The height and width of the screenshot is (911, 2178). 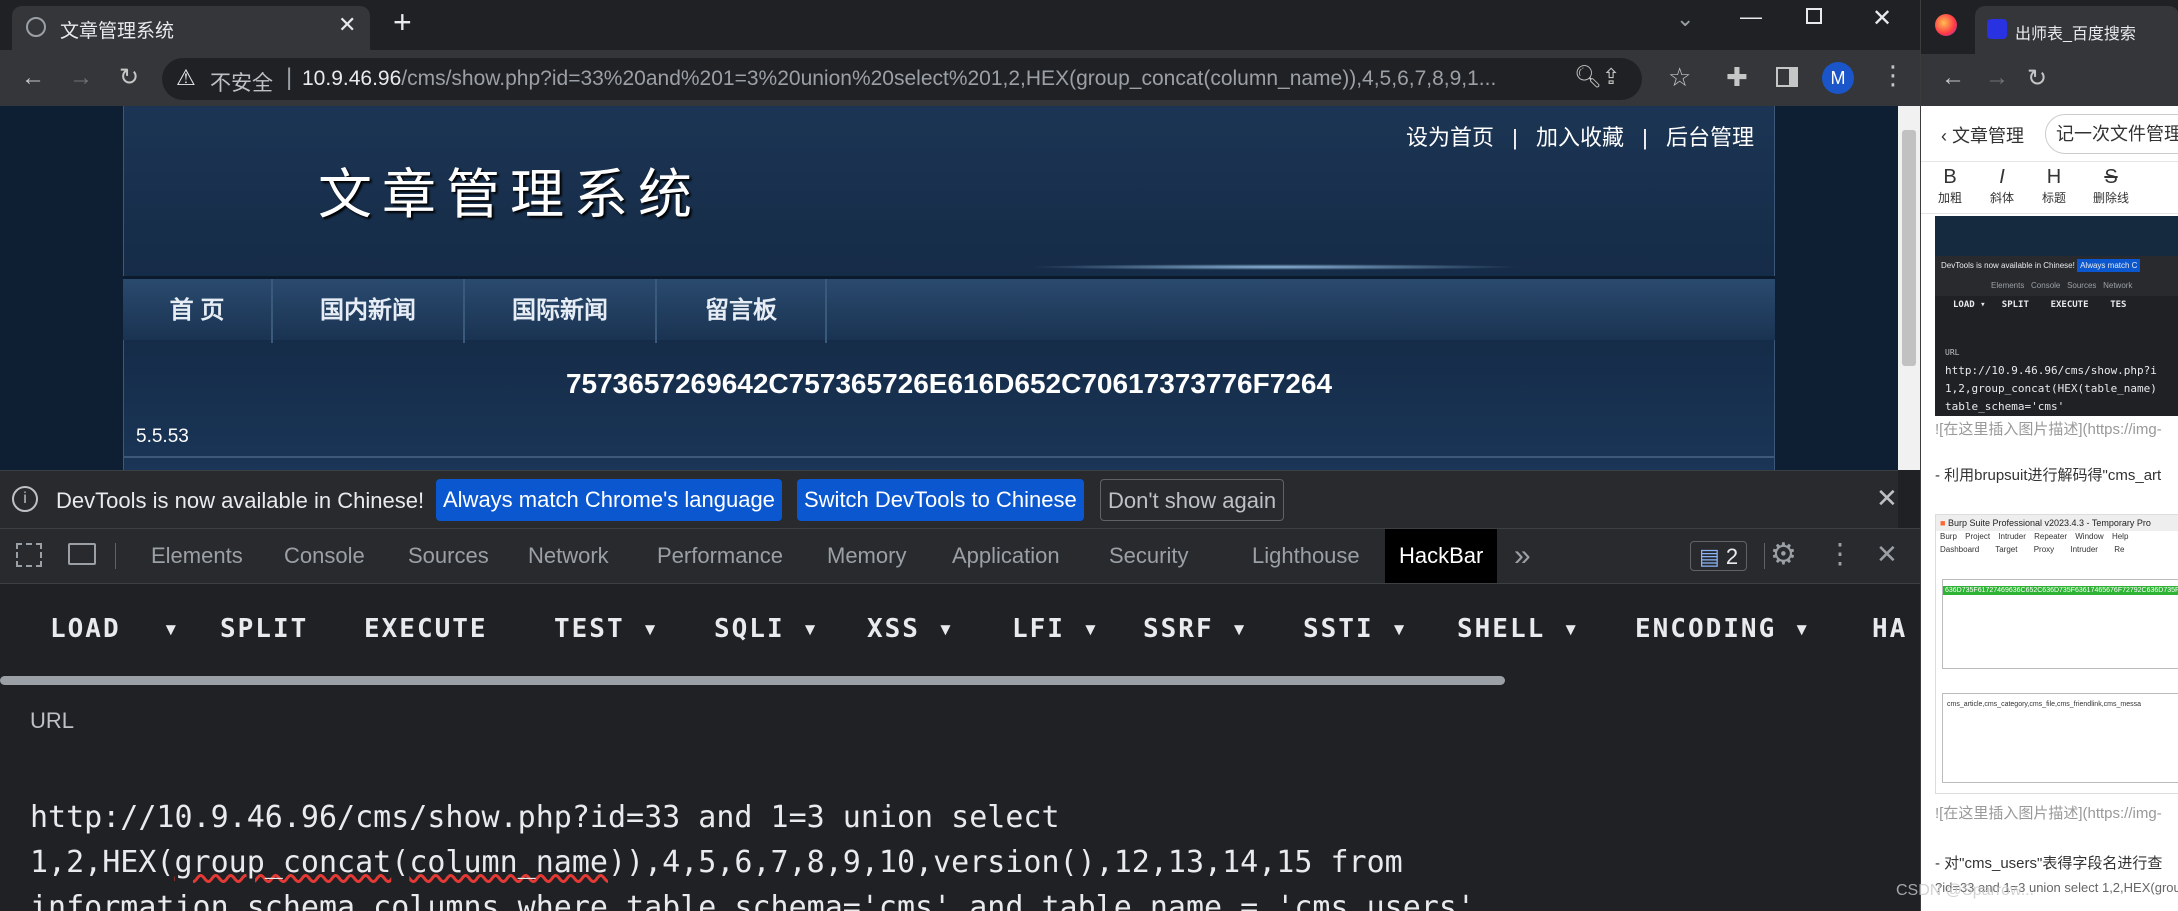 What do you see at coordinates (1997, 78) in the screenshot?
I see `right-forward-icon: →` at bounding box center [1997, 78].